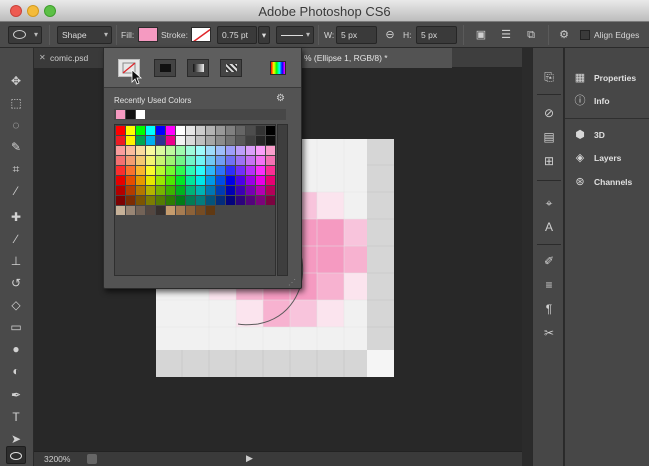  Describe the element at coordinates (549, 285) in the screenshot. I see `brush-icon: ≡` at that location.